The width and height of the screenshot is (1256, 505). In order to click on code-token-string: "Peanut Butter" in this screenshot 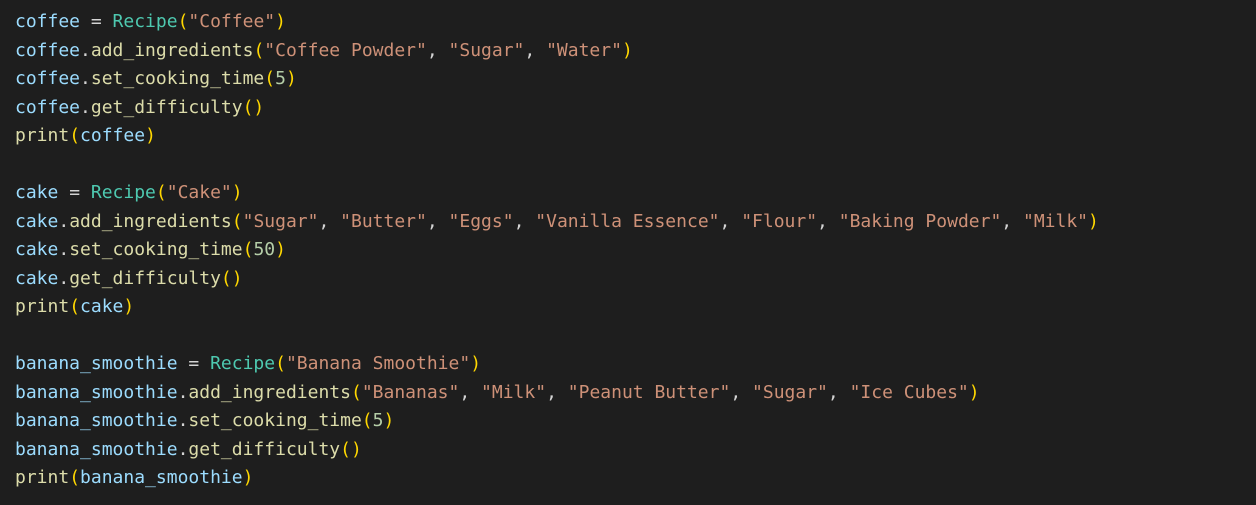, I will do `click(649, 392)`.